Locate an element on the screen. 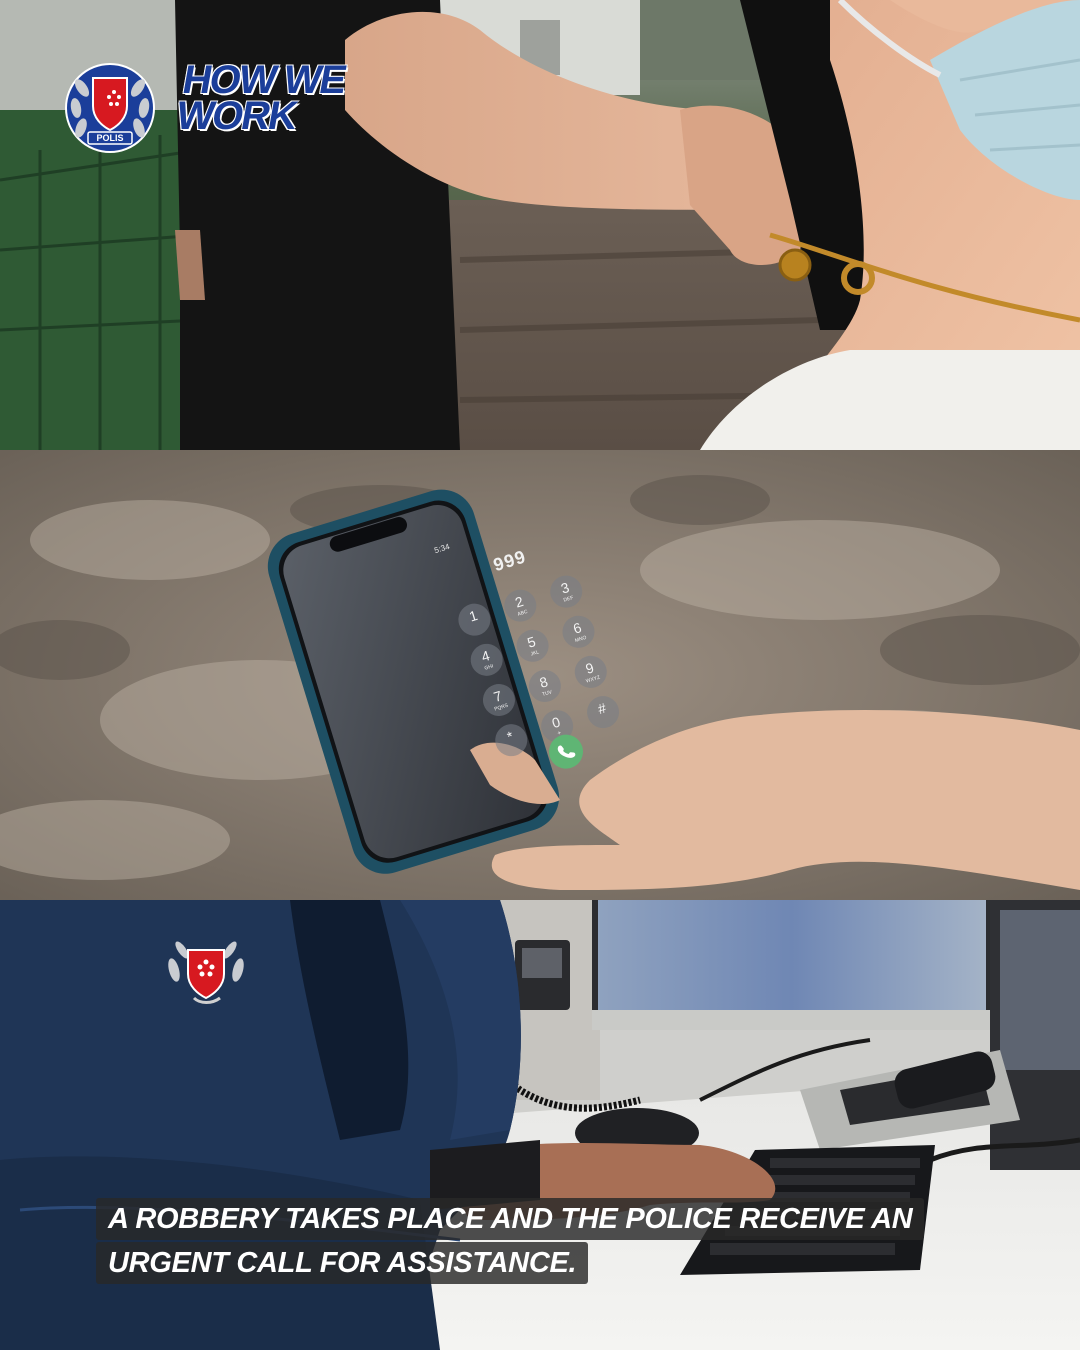 This screenshot has width=1080, height=1350. keypad-digit: * is located at coordinates (510, 736).